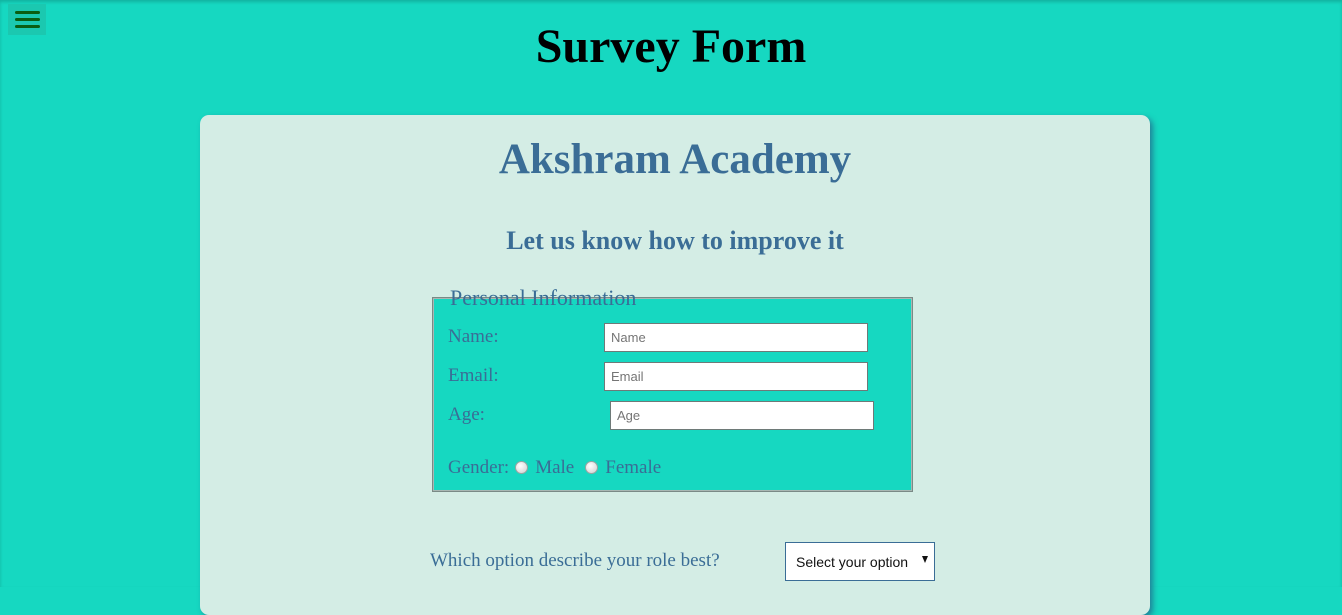 The width and height of the screenshot is (1342, 615). I want to click on fieldset-legend: Personal Information, so click(543, 297).